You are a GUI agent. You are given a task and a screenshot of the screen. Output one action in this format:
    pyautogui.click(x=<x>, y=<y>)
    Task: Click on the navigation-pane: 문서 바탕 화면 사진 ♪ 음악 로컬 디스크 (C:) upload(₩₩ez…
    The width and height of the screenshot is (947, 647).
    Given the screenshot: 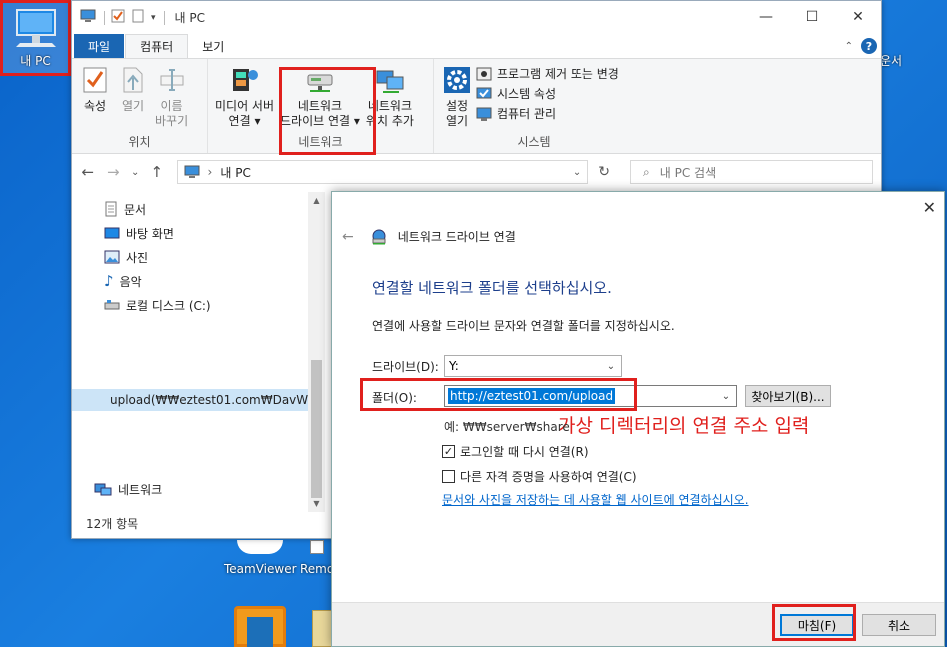 What is the action you would take?
    pyautogui.click(x=199, y=352)
    